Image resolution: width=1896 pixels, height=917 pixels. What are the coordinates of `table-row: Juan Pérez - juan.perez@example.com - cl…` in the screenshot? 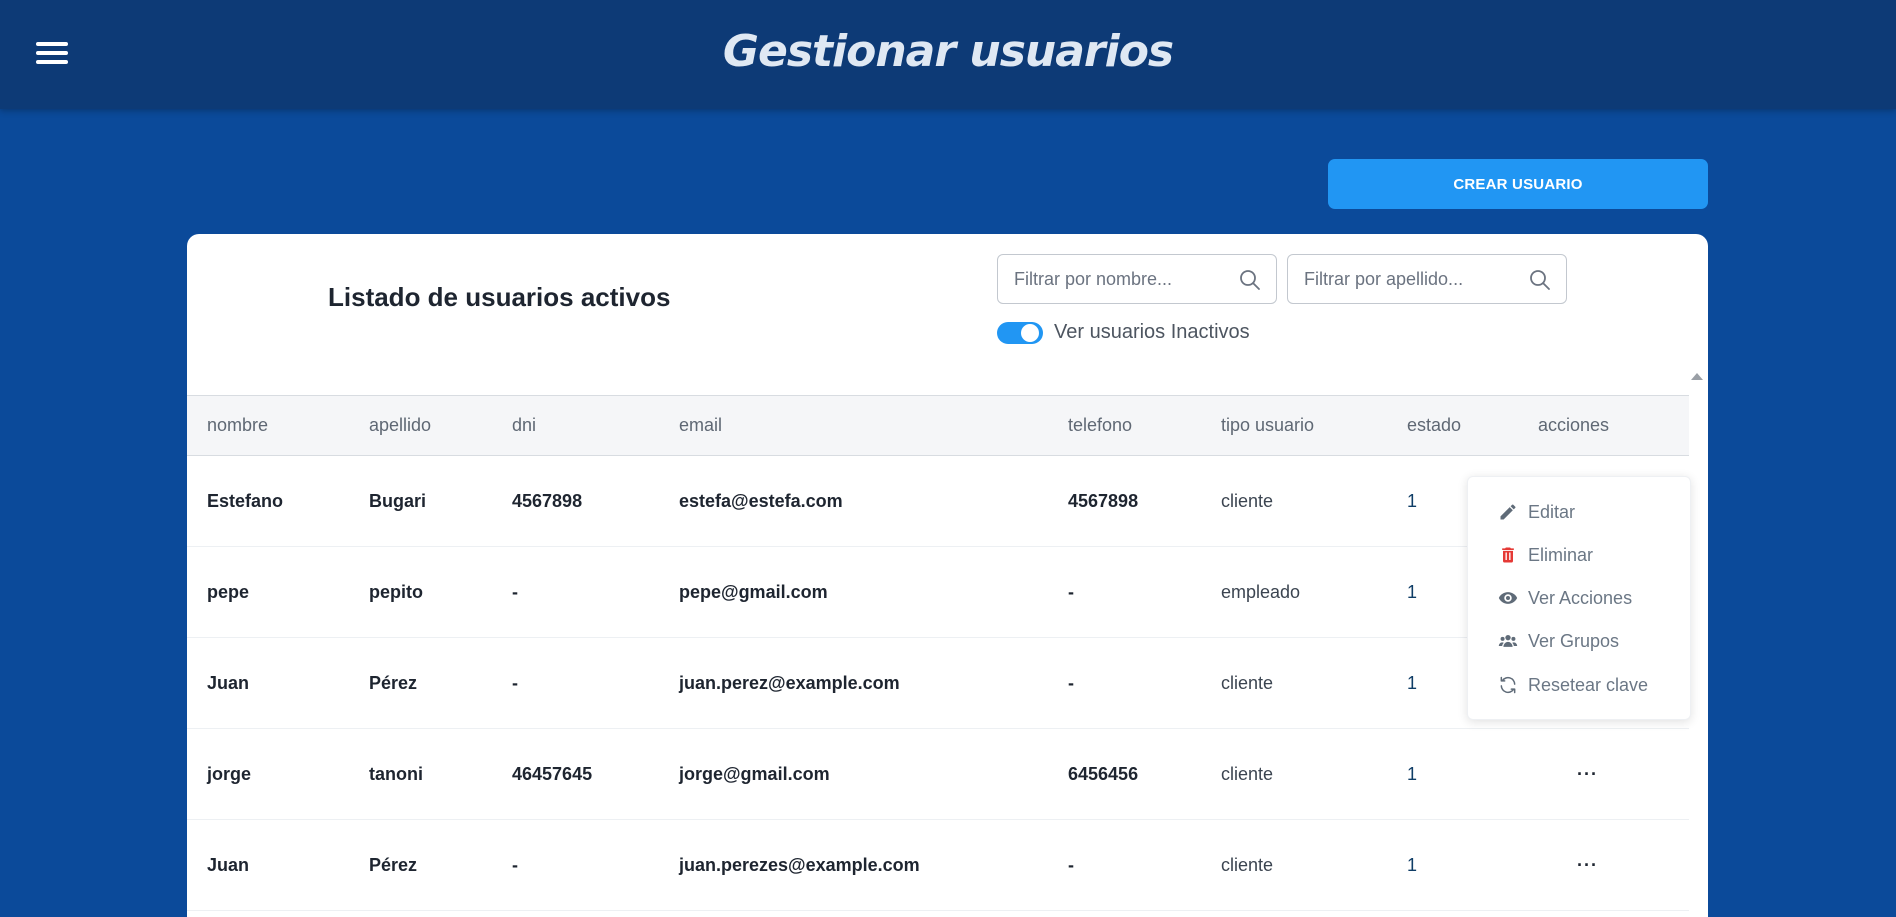 It's located at (938, 683).